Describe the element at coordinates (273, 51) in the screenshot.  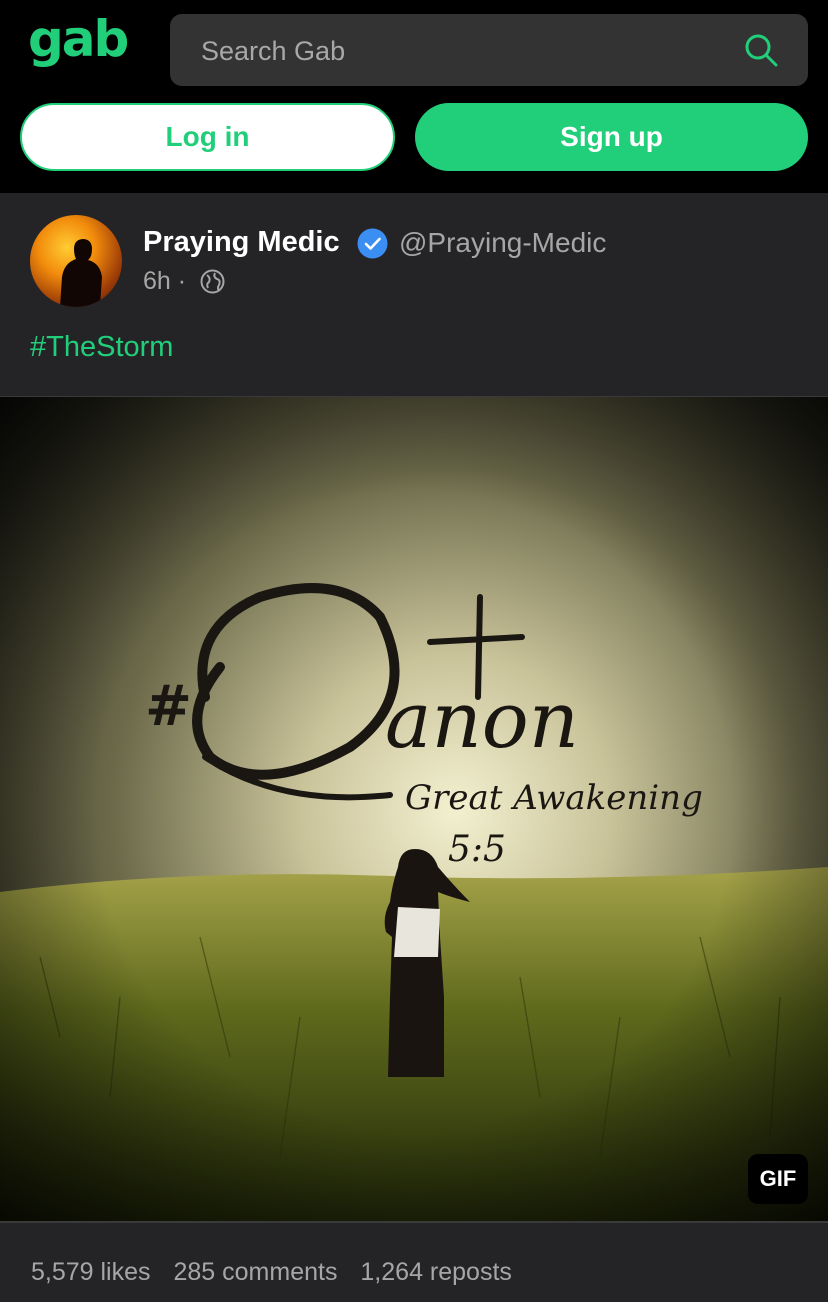
I see `search-placeholder: Search Gab` at that location.